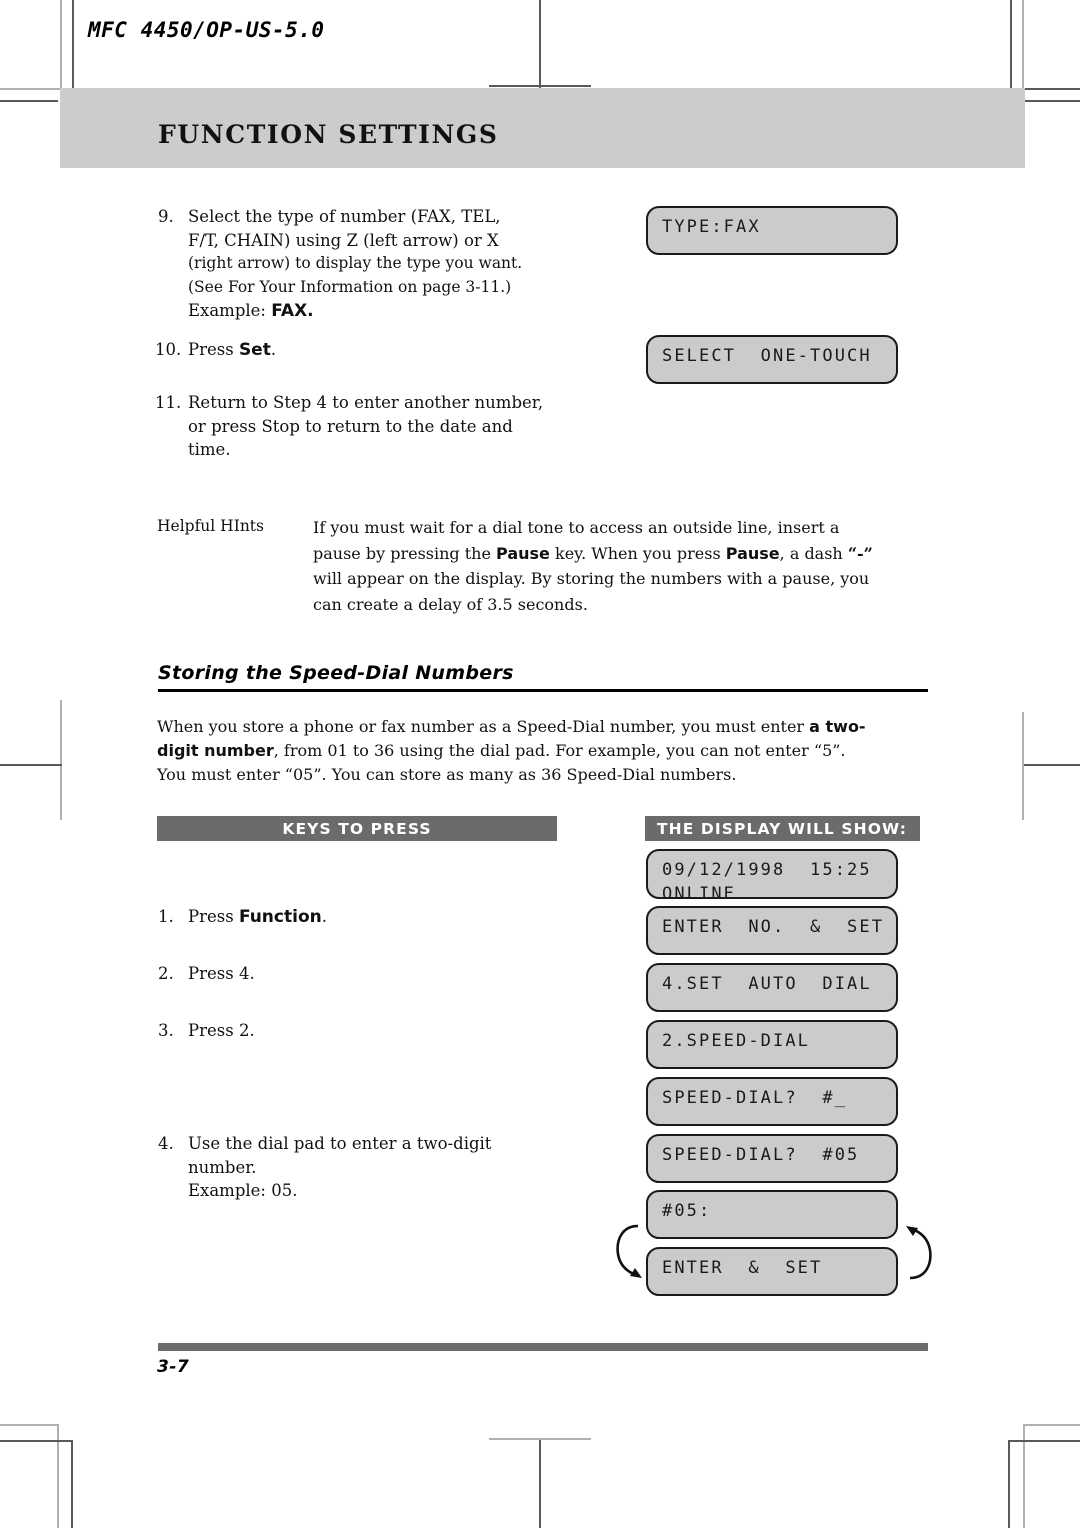  I want to click on step-4-line-1: Use the dial pad to enter a two-digit, so click(340, 1143).